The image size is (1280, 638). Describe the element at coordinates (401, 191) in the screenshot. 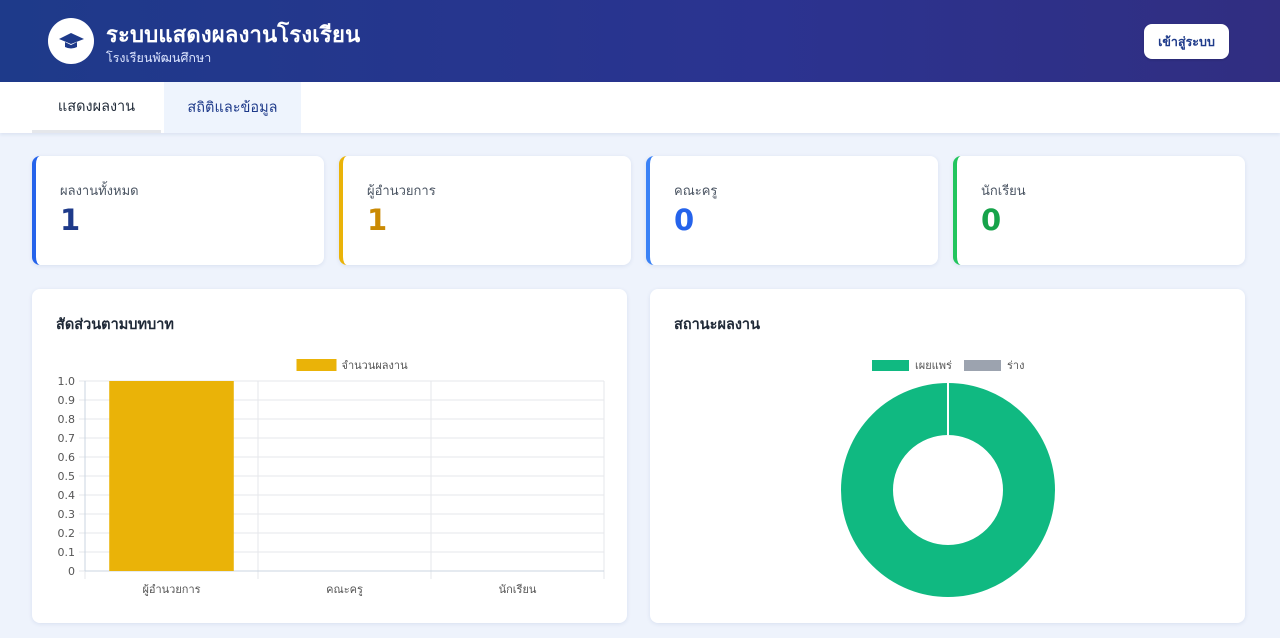

I see `stat-label: ผู้อำนวยการ` at that location.